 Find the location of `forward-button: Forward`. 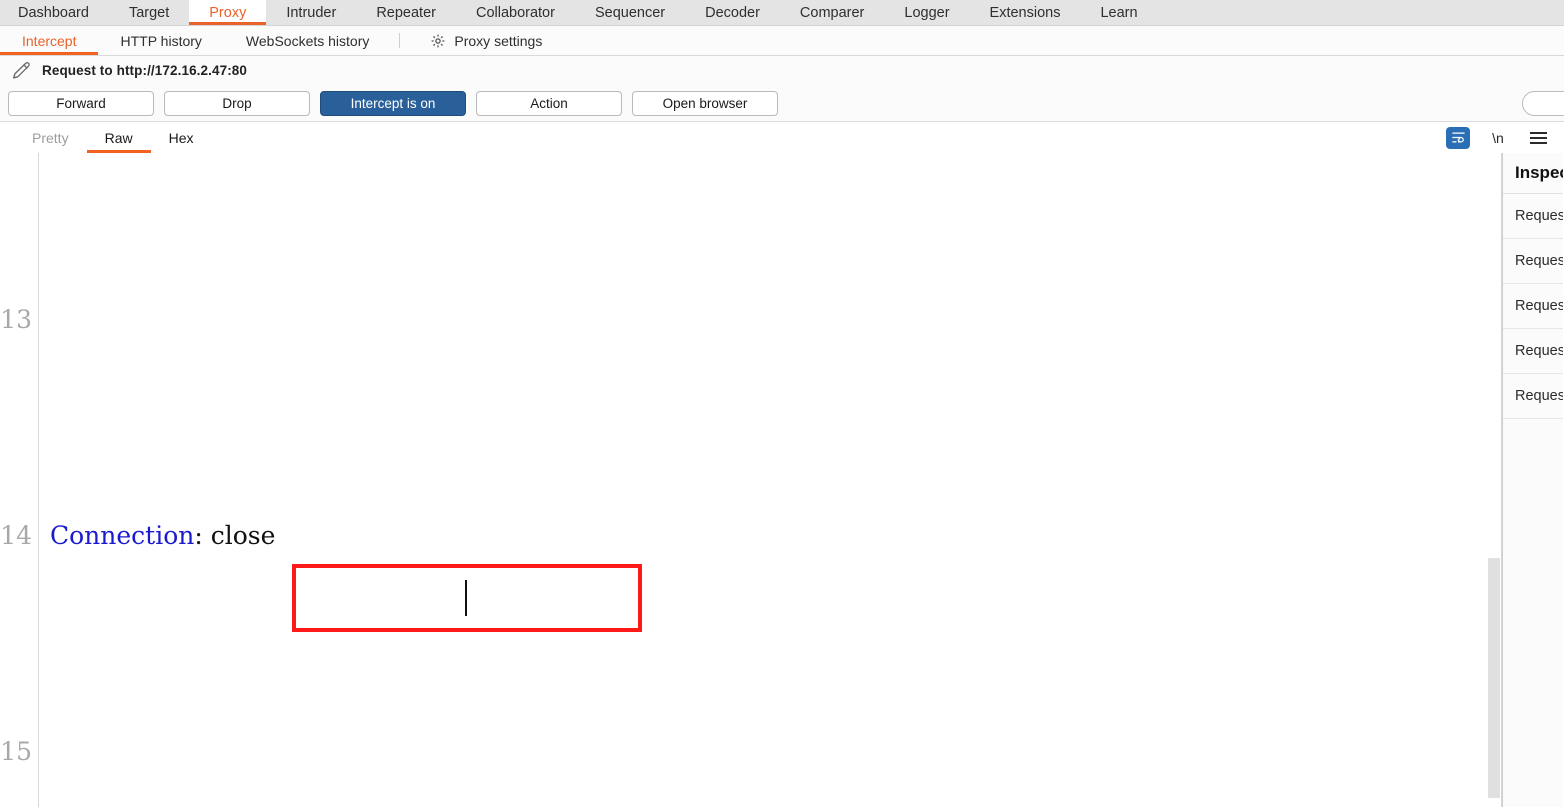

forward-button: Forward is located at coordinates (81, 103).